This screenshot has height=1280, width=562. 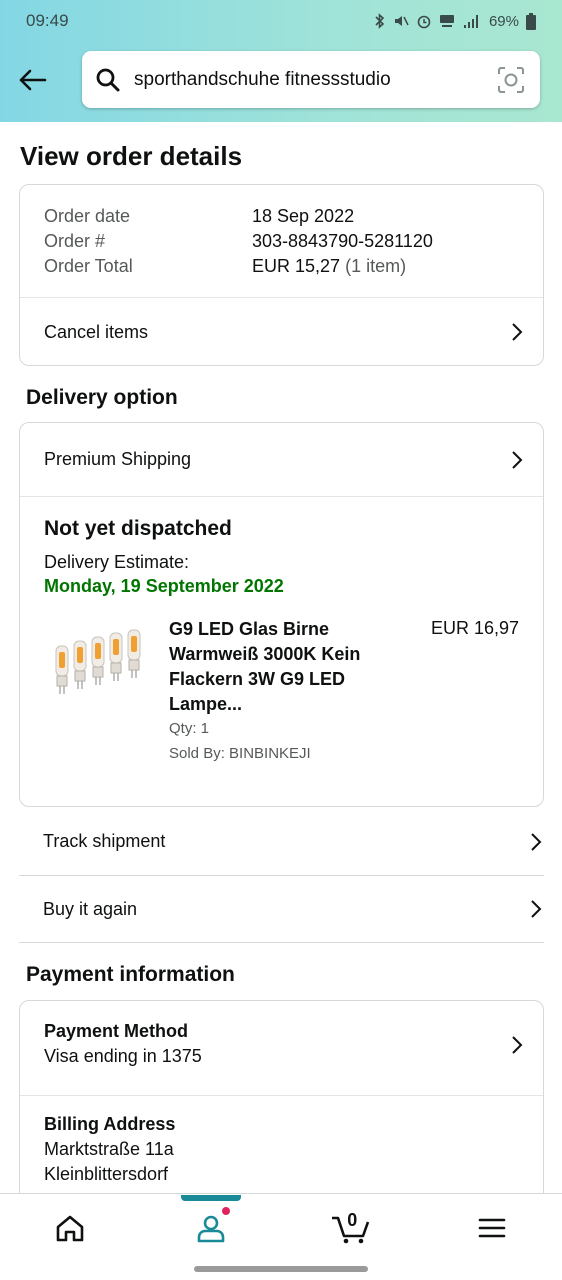 I want to click on signal-icon, so click(x=470, y=21).